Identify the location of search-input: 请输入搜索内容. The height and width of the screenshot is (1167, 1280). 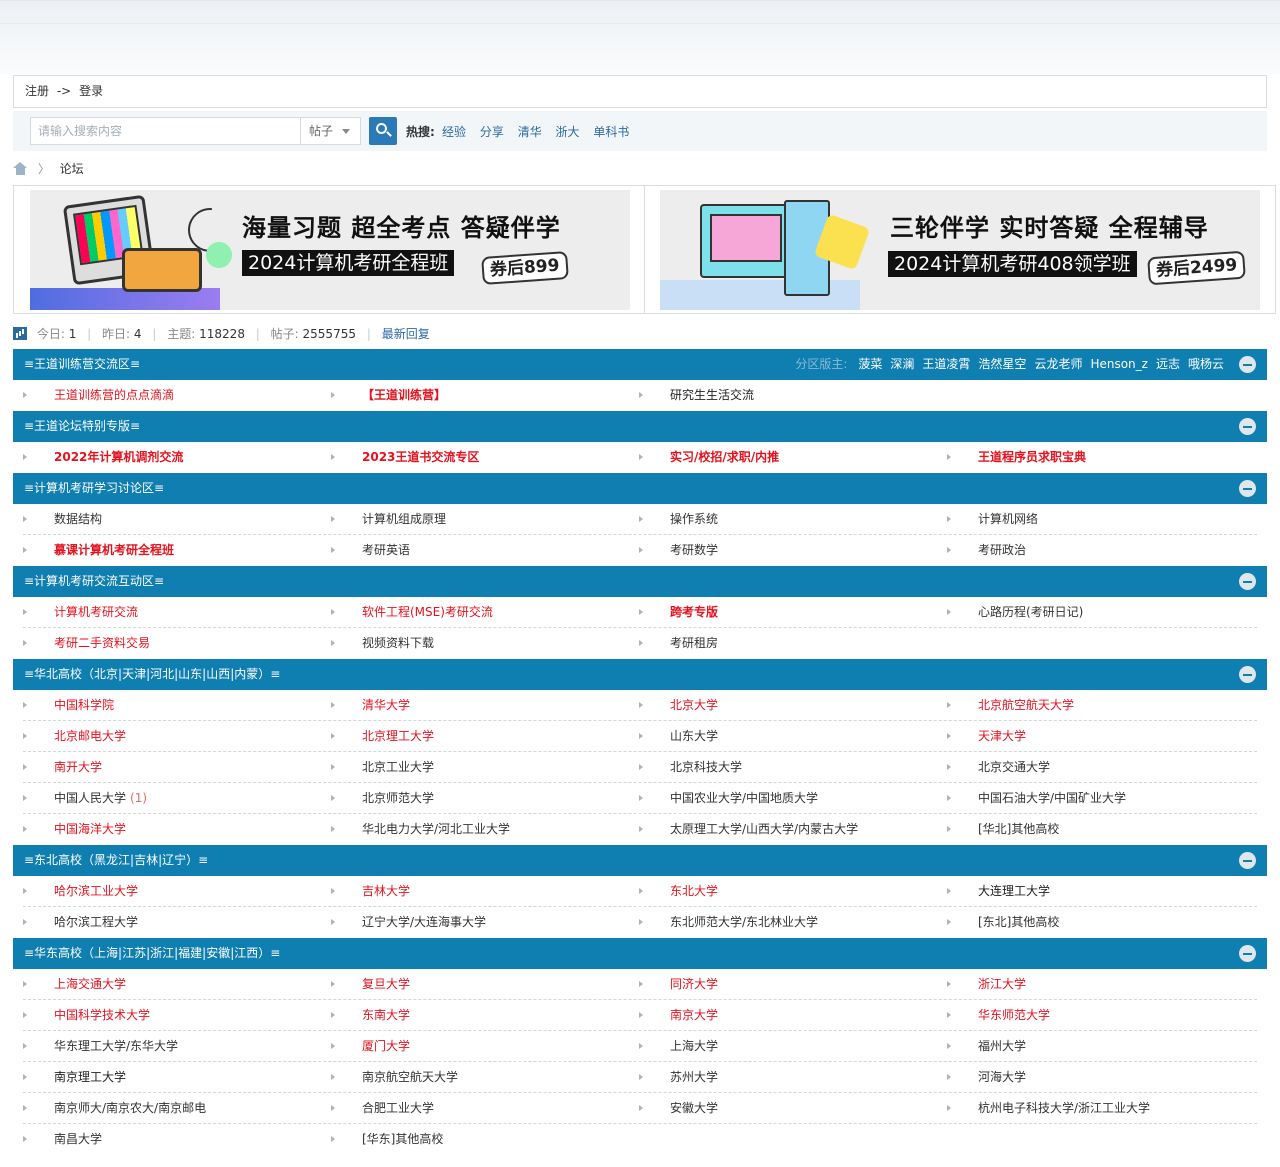
(172, 131).